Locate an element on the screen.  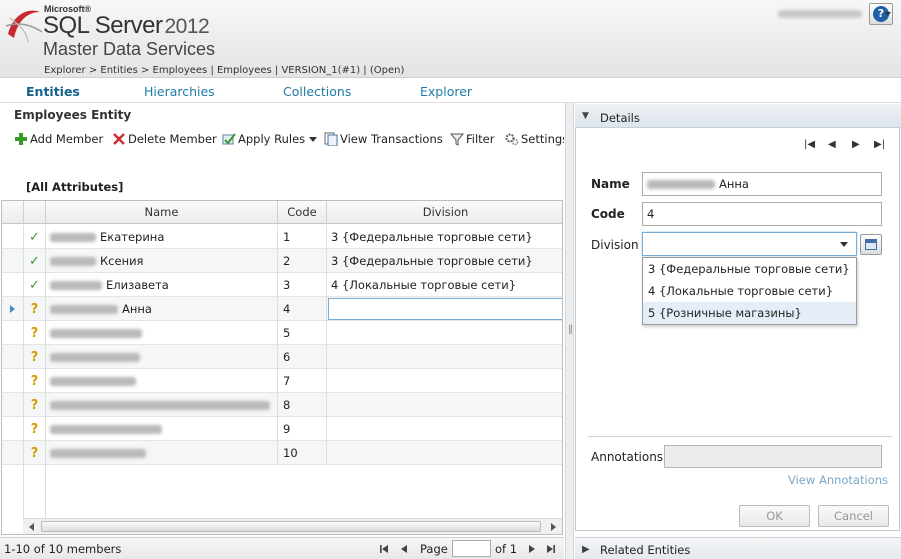
tab-collections: Collections is located at coordinates (317, 91).